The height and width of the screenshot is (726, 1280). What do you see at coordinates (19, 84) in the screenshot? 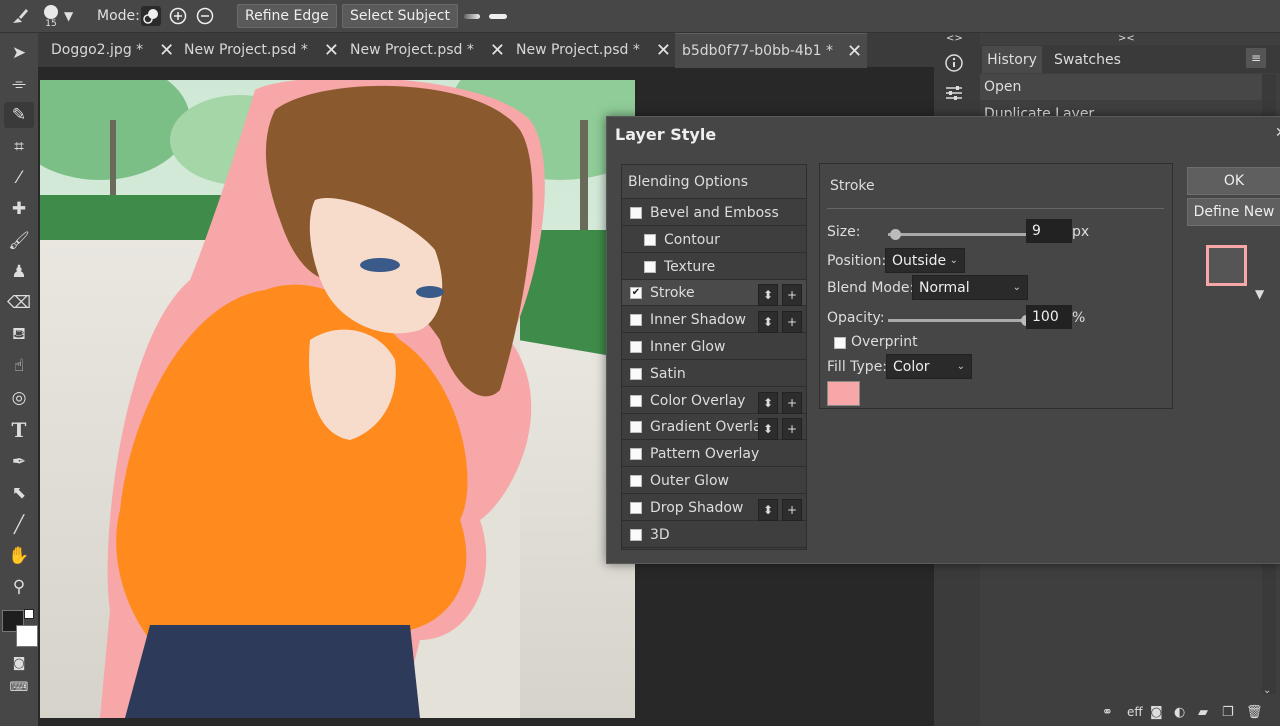
I see `lasso-tool-icon: ⌯` at bounding box center [19, 84].